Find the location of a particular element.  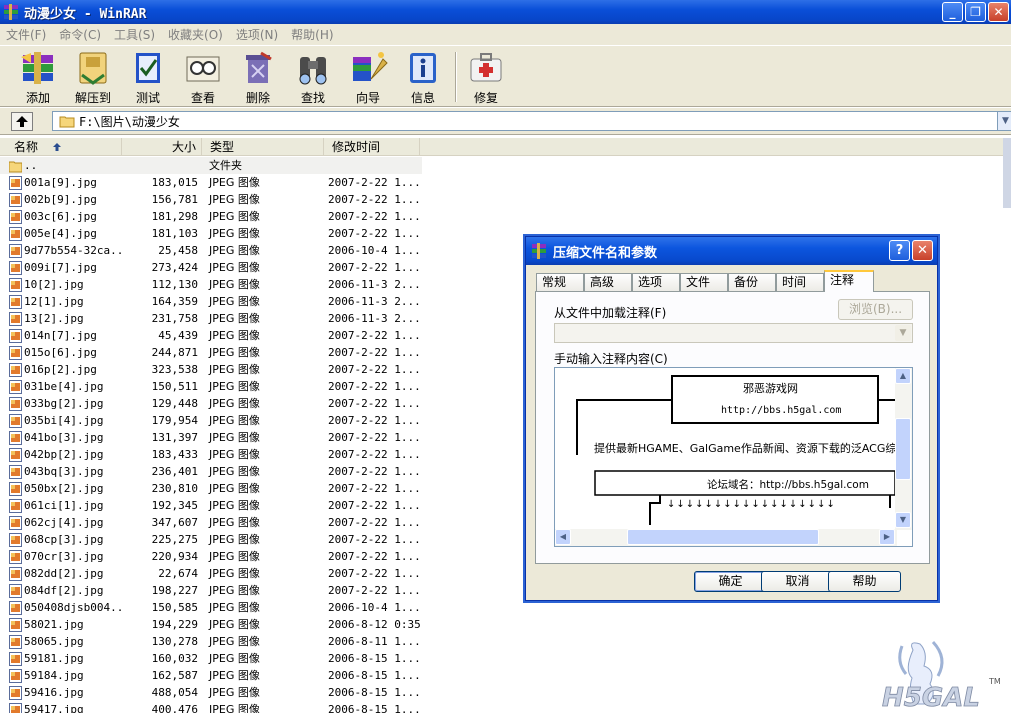

menu-tools: 工具(S) is located at coordinates (135, 34).